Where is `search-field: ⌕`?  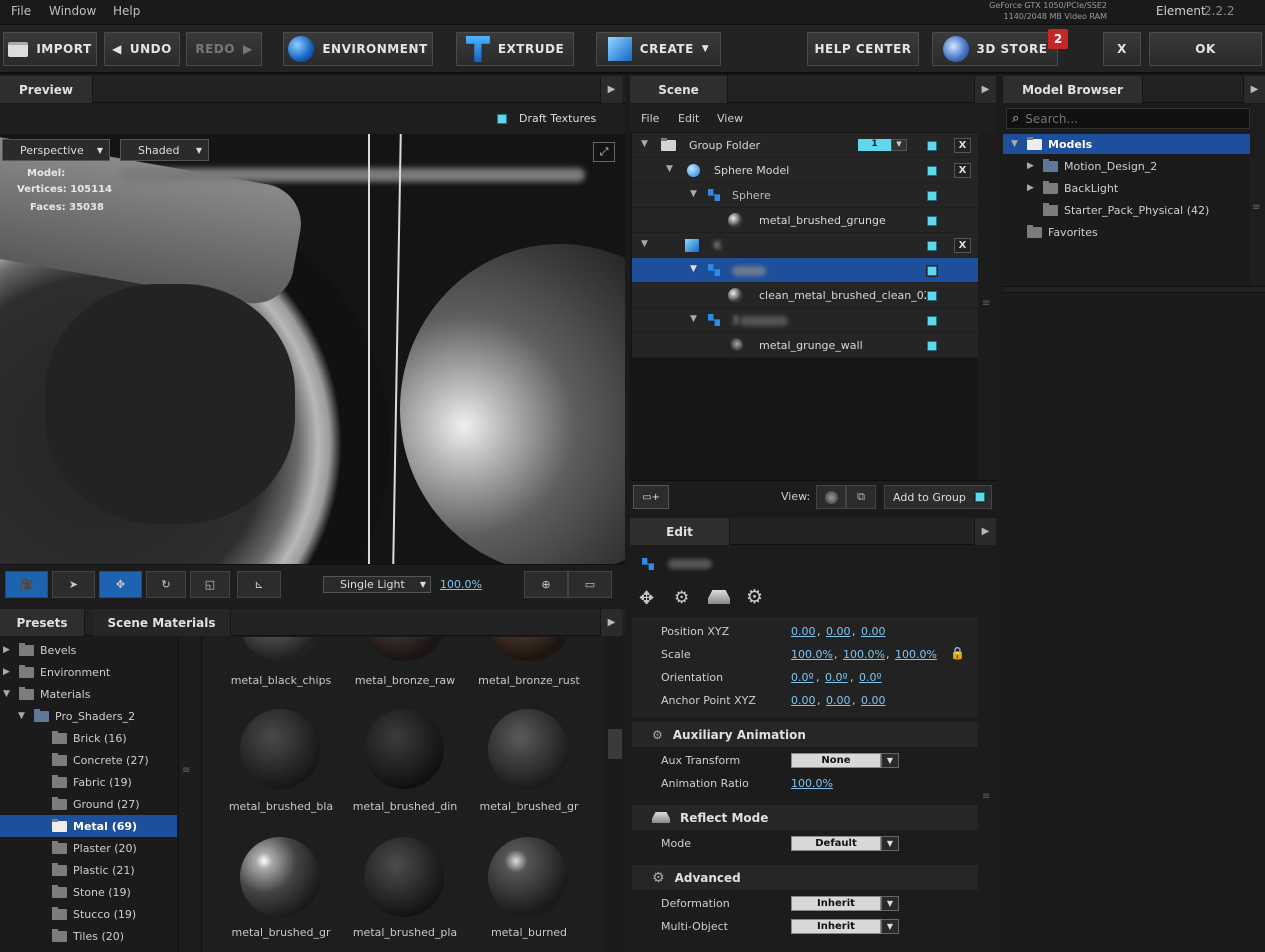
search-field: ⌕ is located at coordinates (1128, 118).